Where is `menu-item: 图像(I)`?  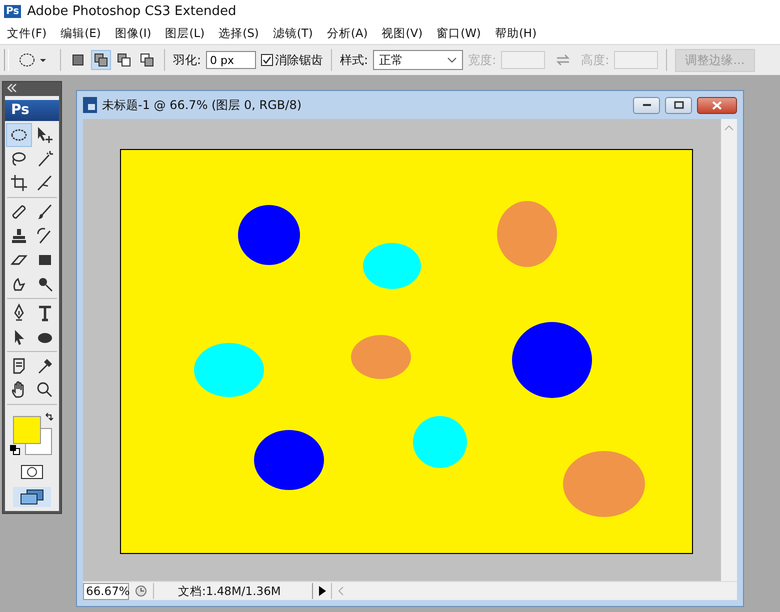 menu-item: 图像(I) is located at coordinates (133, 33).